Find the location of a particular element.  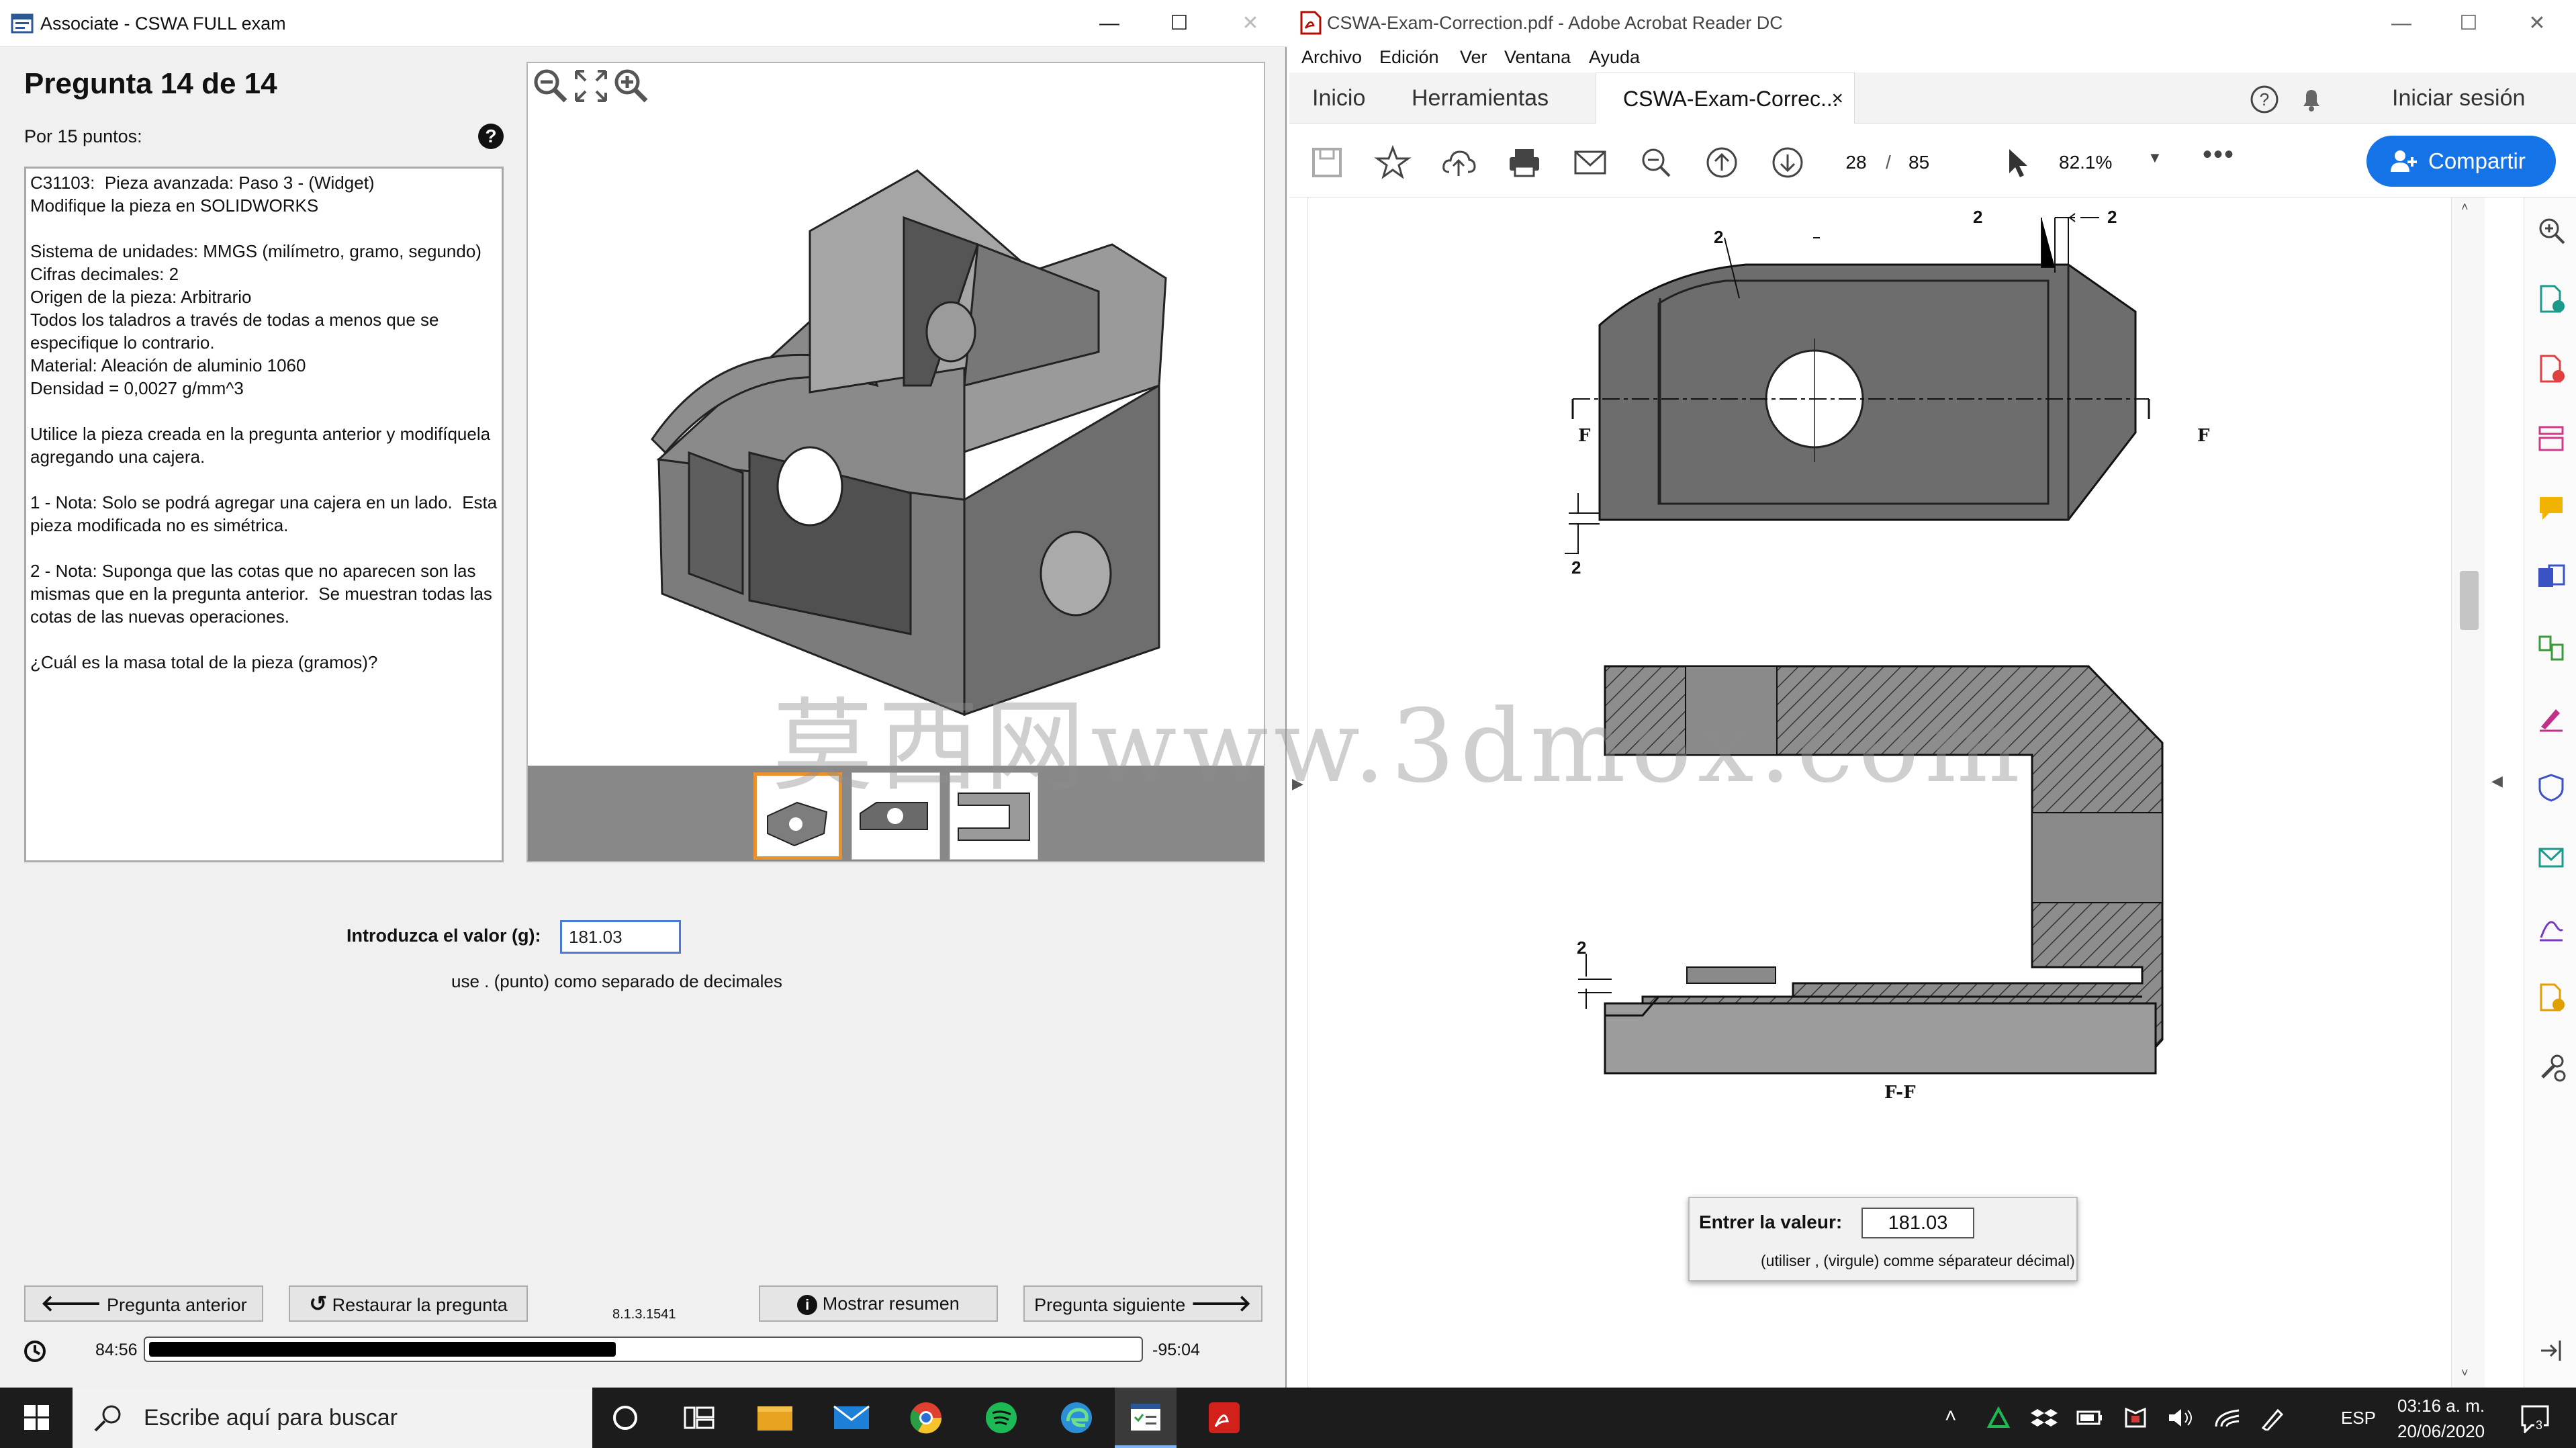

minimize-button: — is located at coordinates (1109, 24).